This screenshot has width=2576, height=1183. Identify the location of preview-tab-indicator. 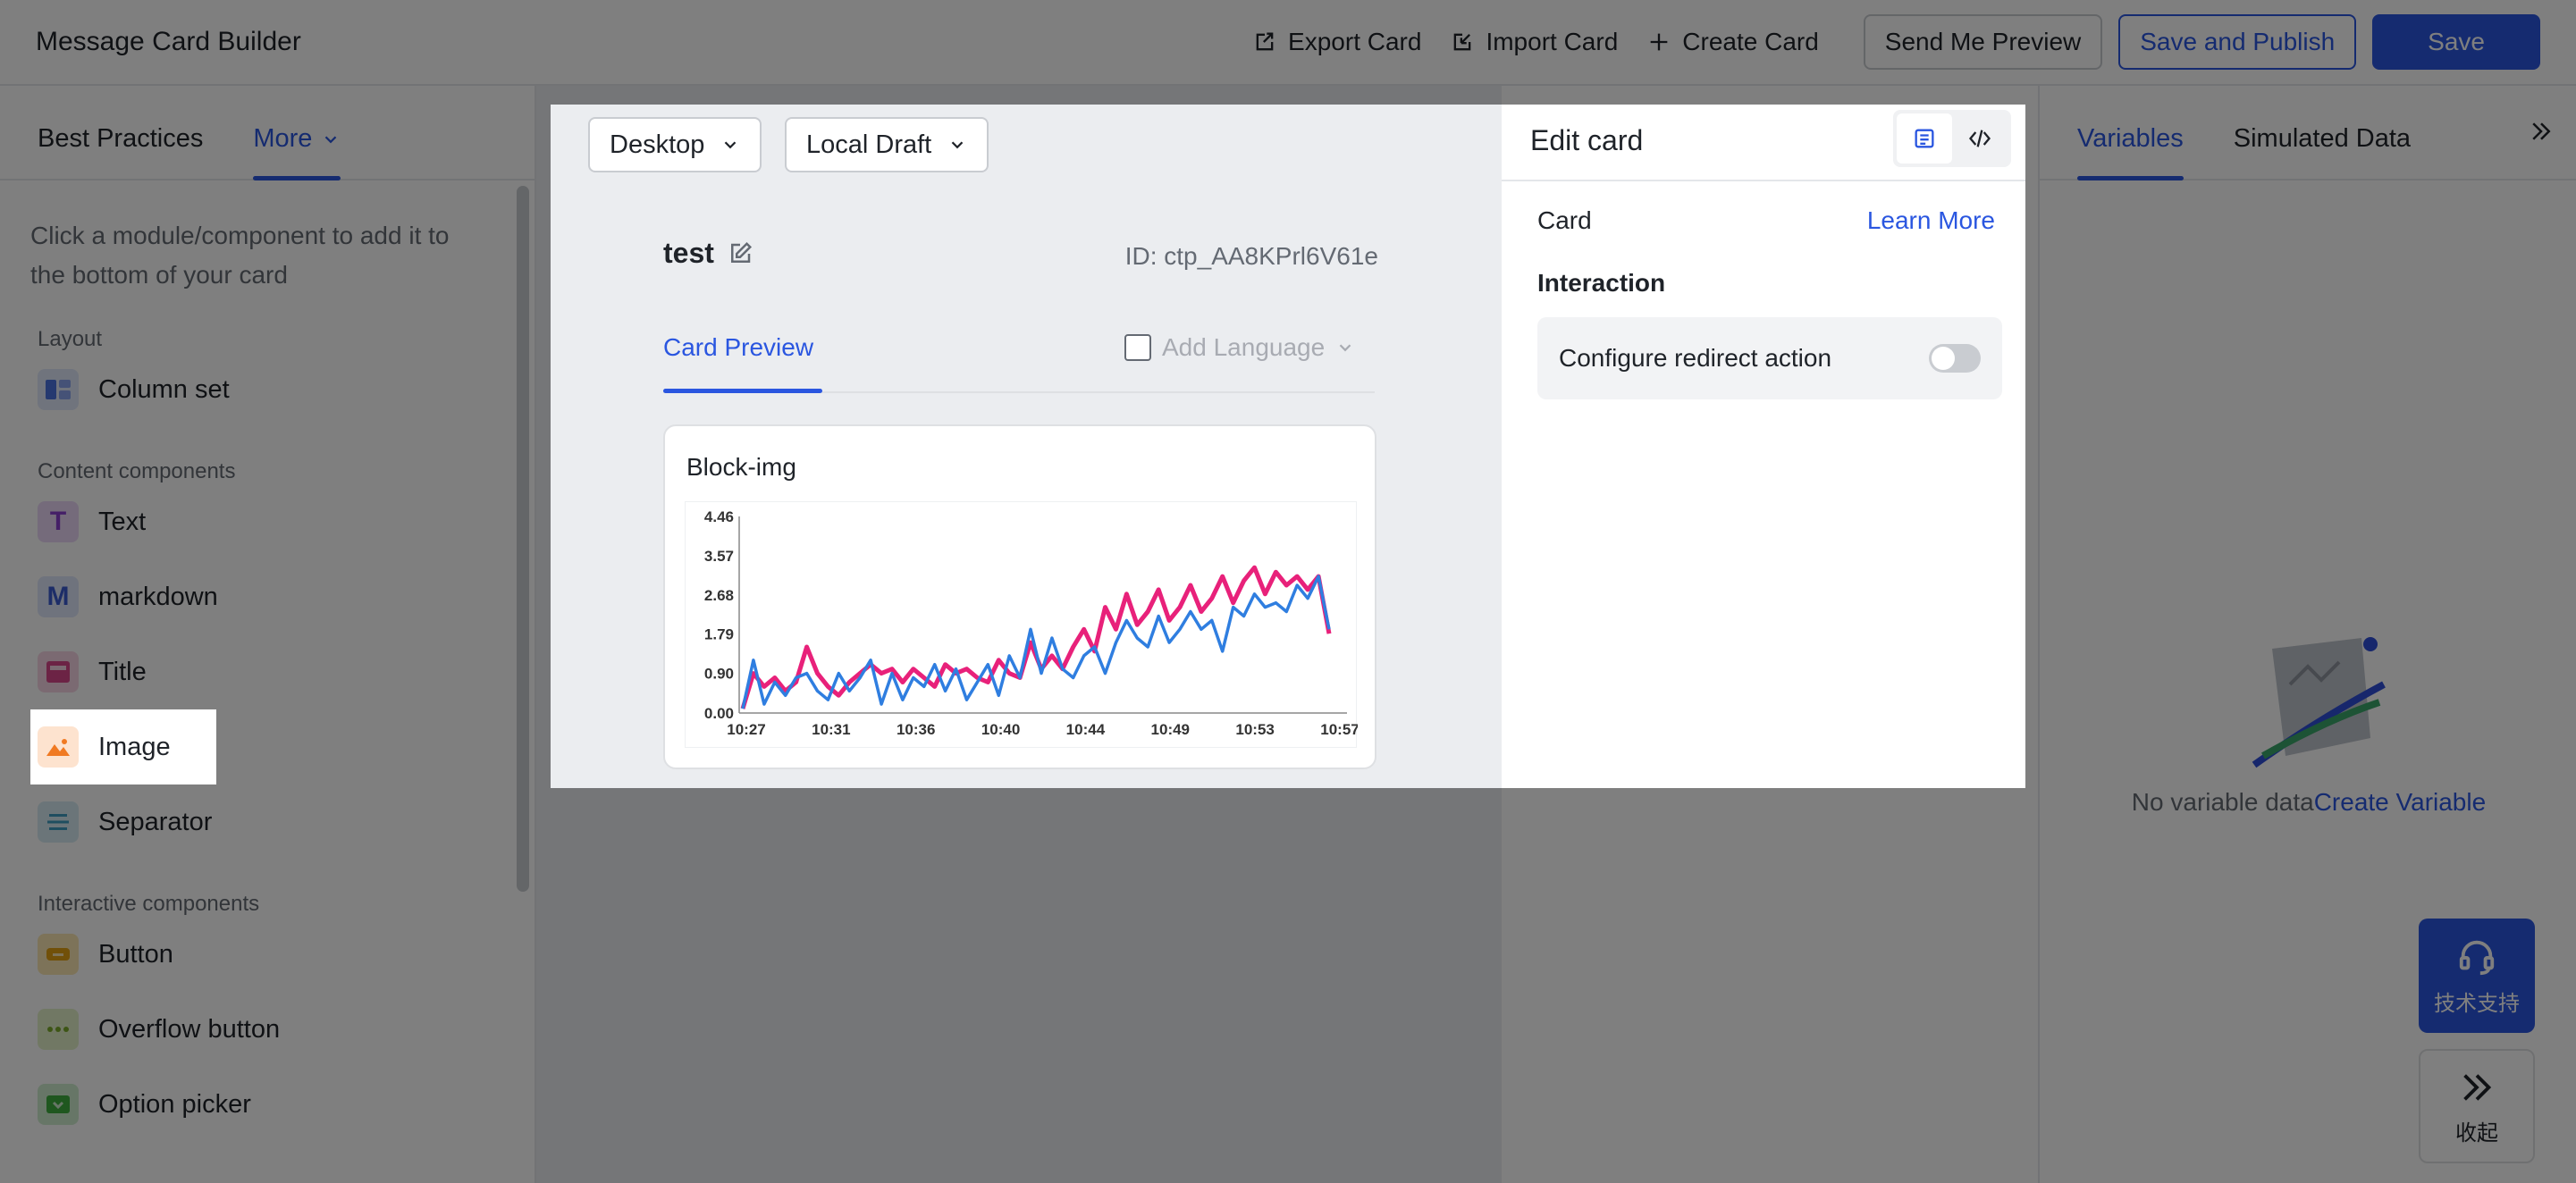
(743, 391).